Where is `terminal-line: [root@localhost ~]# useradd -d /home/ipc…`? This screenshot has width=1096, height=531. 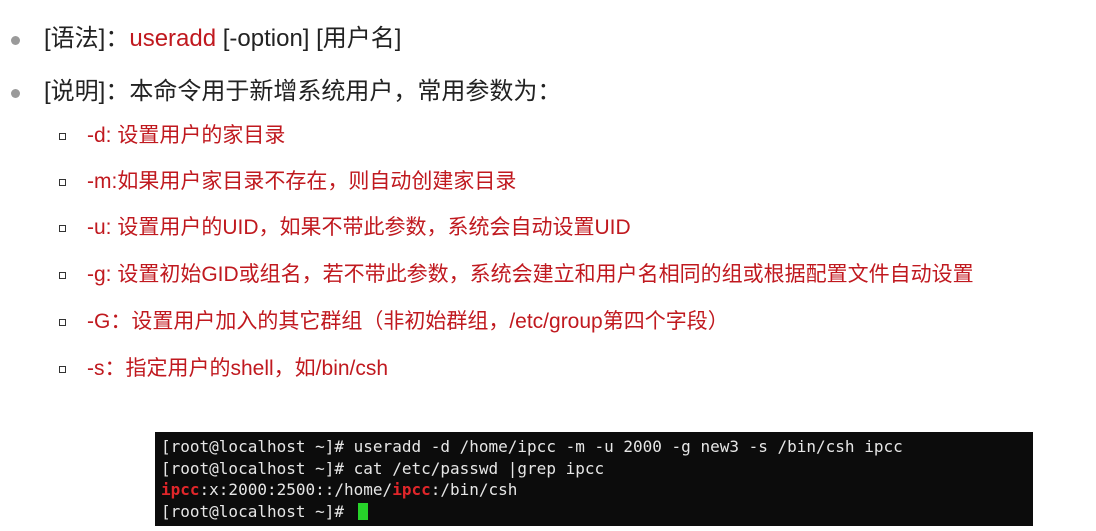 terminal-line: [root@localhost ~]# useradd -d /home/ipc… is located at coordinates (532, 446).